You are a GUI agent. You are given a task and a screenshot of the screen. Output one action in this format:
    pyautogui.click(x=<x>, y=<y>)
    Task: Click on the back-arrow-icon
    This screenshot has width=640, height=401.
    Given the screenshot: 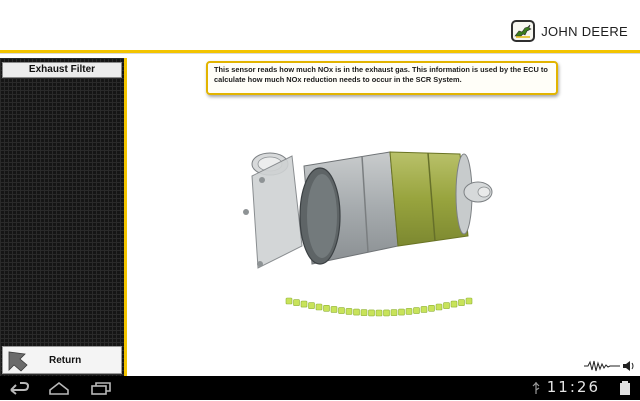 What is the action you would take?
    pyautogui.click(x=19, y=363)
    